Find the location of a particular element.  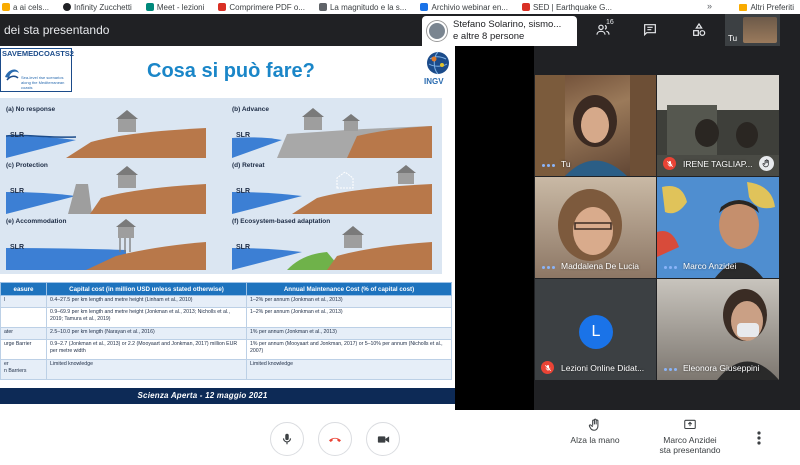

participant-video is located at coordinates (595, 125).